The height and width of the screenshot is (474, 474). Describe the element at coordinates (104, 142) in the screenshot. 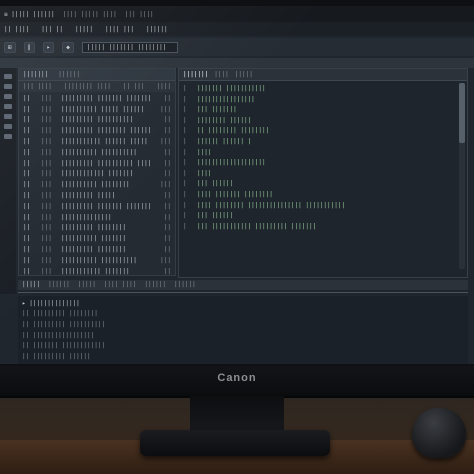

I see `row-name: ||||||||||| |||||| |||||` at that location.